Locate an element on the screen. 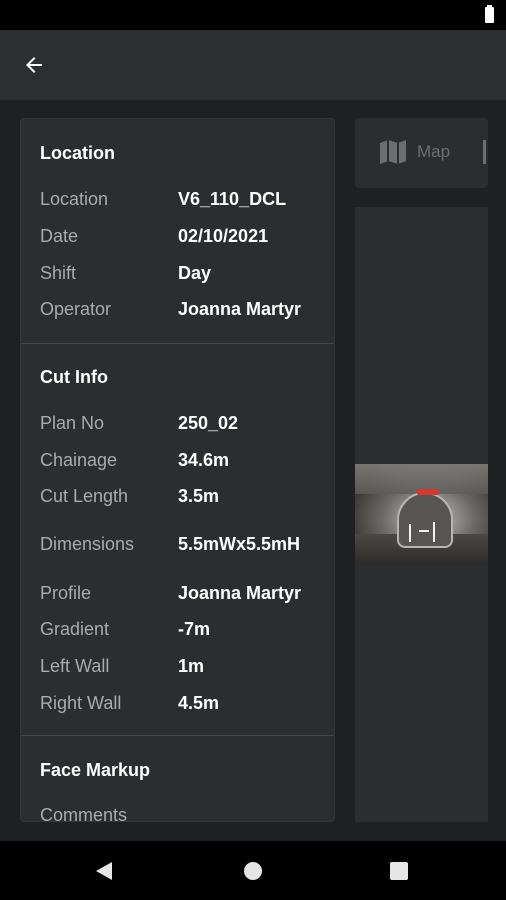 The width and height of the screenshot is (506, 900). left-wall-label: Left Wall is located at coordinates (75, 666).